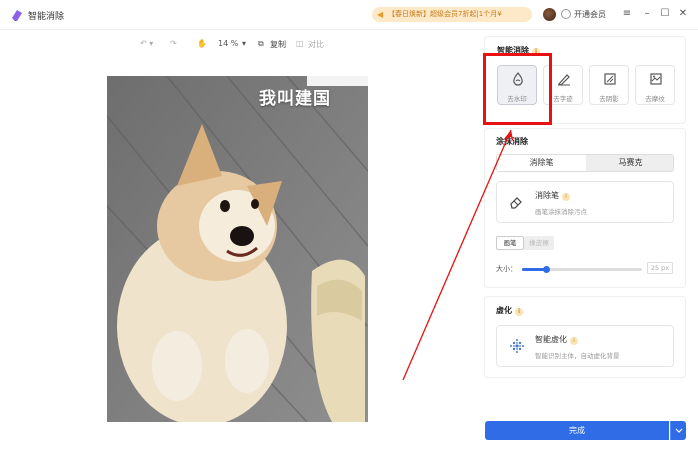 The image size is (698, 449). Describe the element at coordinates (564, 80) in the screenshot. I see `handwriting-icon` at that location.